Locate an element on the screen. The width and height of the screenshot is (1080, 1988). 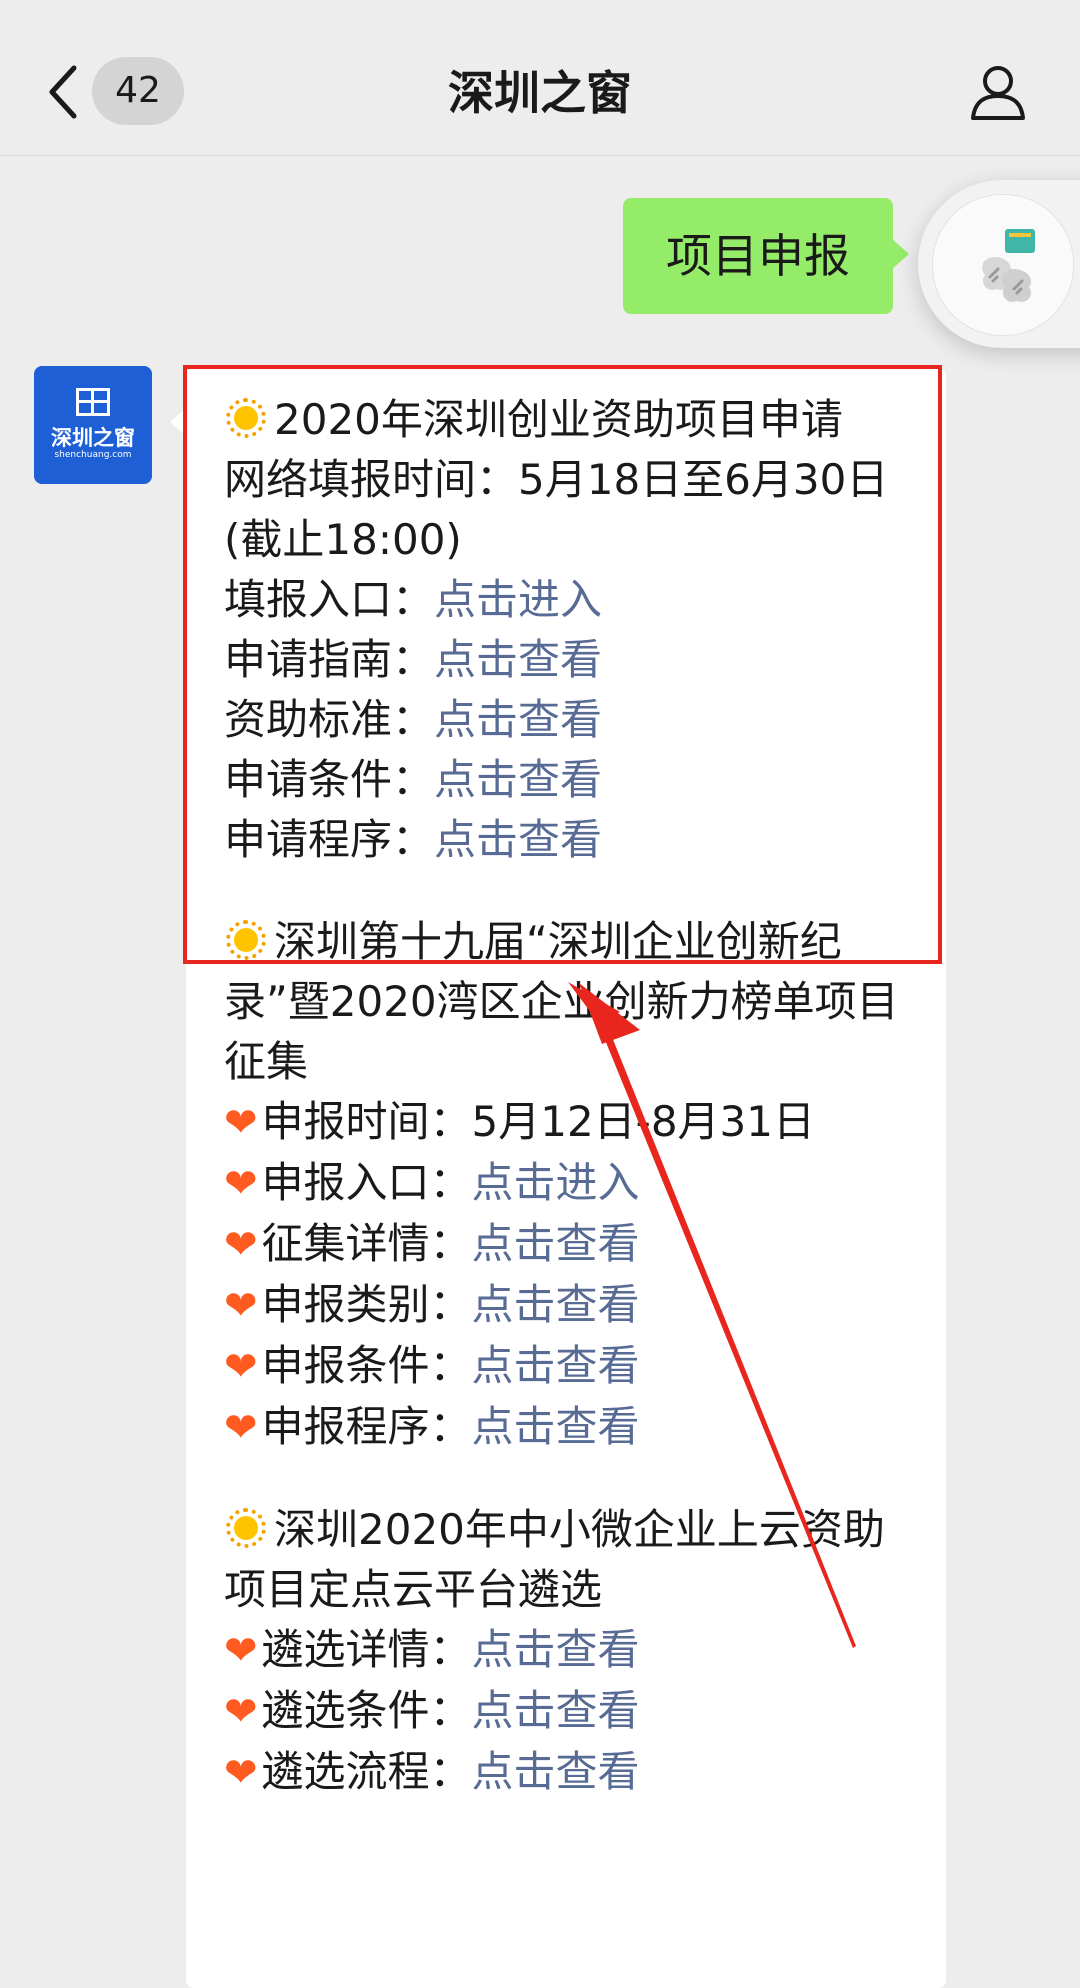
list-item: ❤申报程序：点击查看 is located at coordinates (432, 1426).